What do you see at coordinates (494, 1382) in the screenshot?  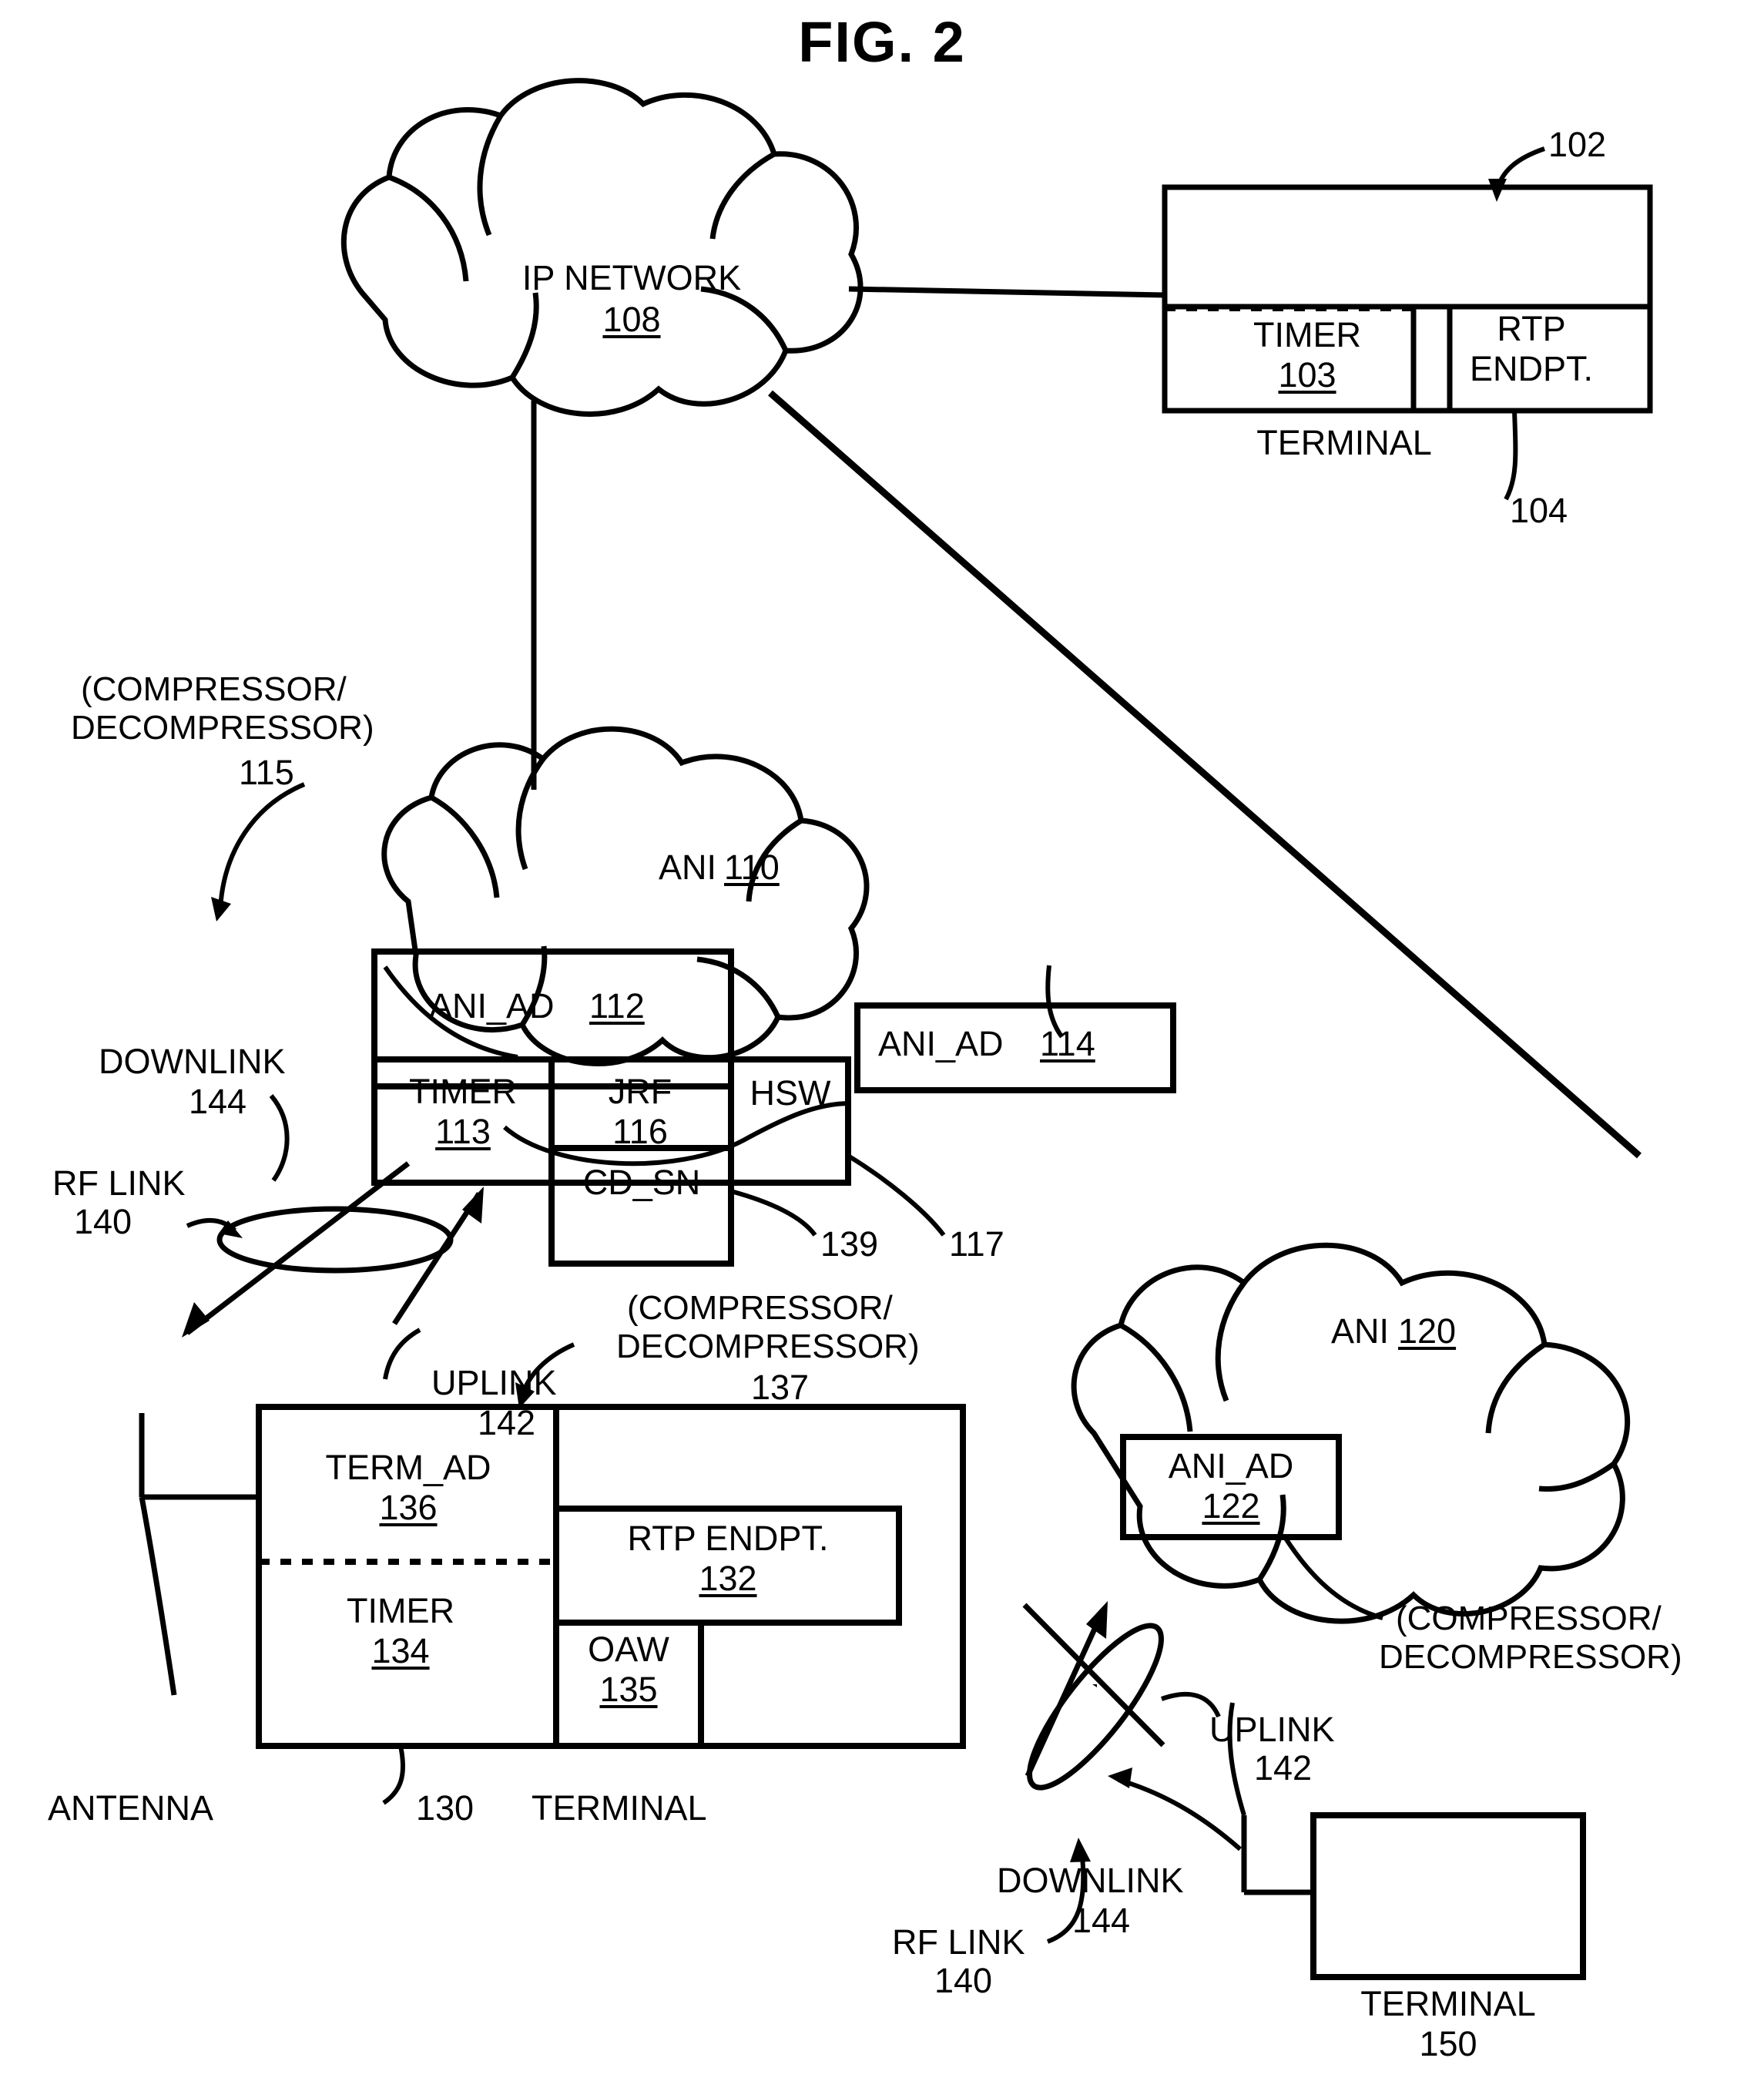 I see `uplink-142-label-left: UPLINK` at bounding box center [494, 1382].